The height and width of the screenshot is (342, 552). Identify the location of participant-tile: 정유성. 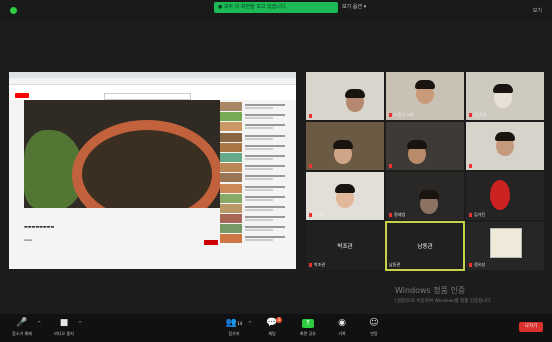
(505, 246).